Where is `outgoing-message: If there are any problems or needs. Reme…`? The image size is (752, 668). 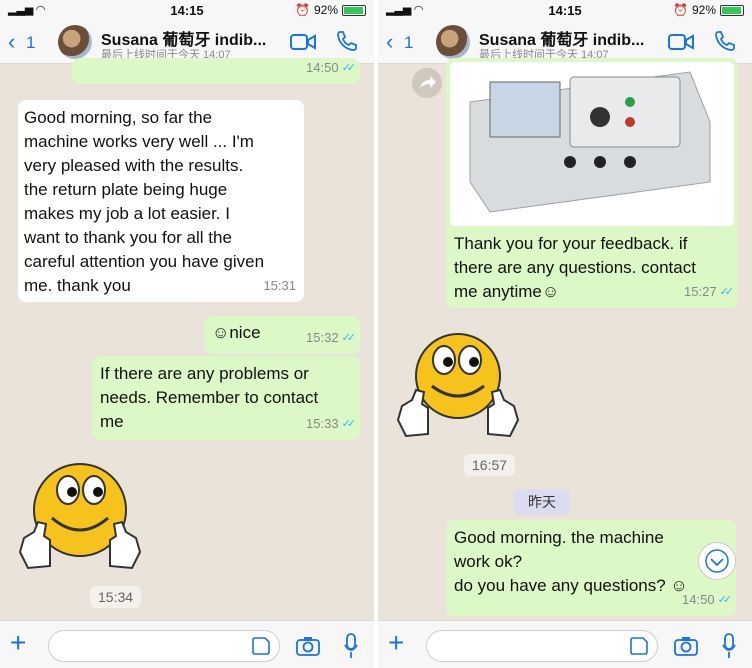 outgoing-message: If there are any problems or needs. Reme… is located at coordinates (226, 398).